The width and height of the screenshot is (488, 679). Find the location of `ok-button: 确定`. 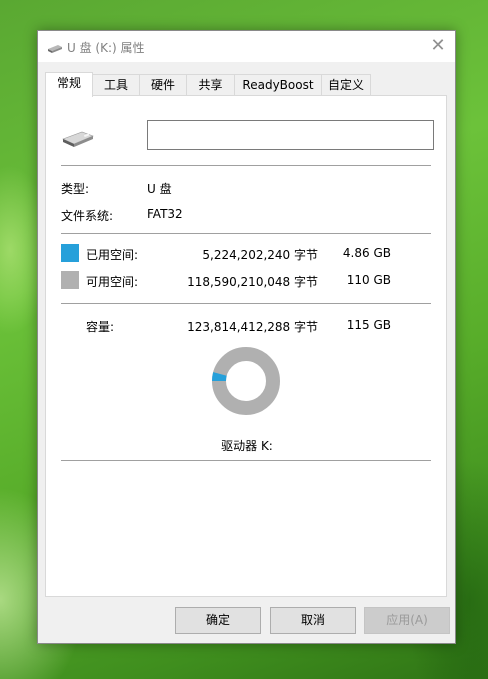

ok-button: 确定 is located at coordinates (218, 620).